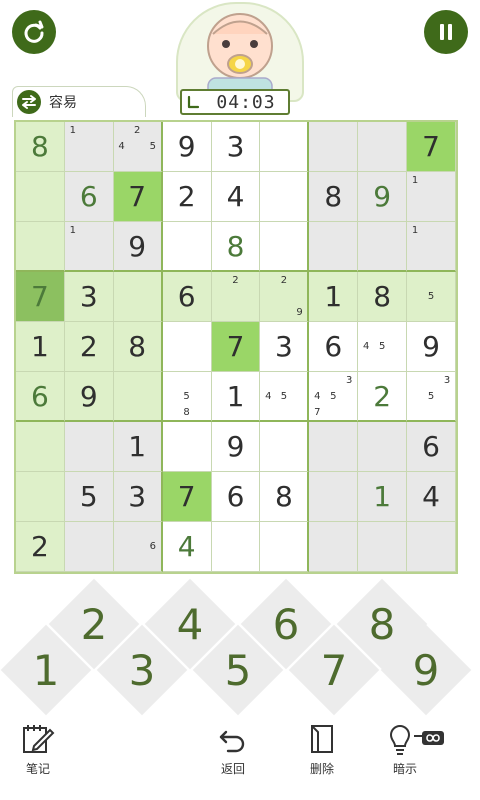  What do you see at coordinates (322, 749) in the screenshot?
I see `delete-button: 删除` at bounding box center [322, 749].